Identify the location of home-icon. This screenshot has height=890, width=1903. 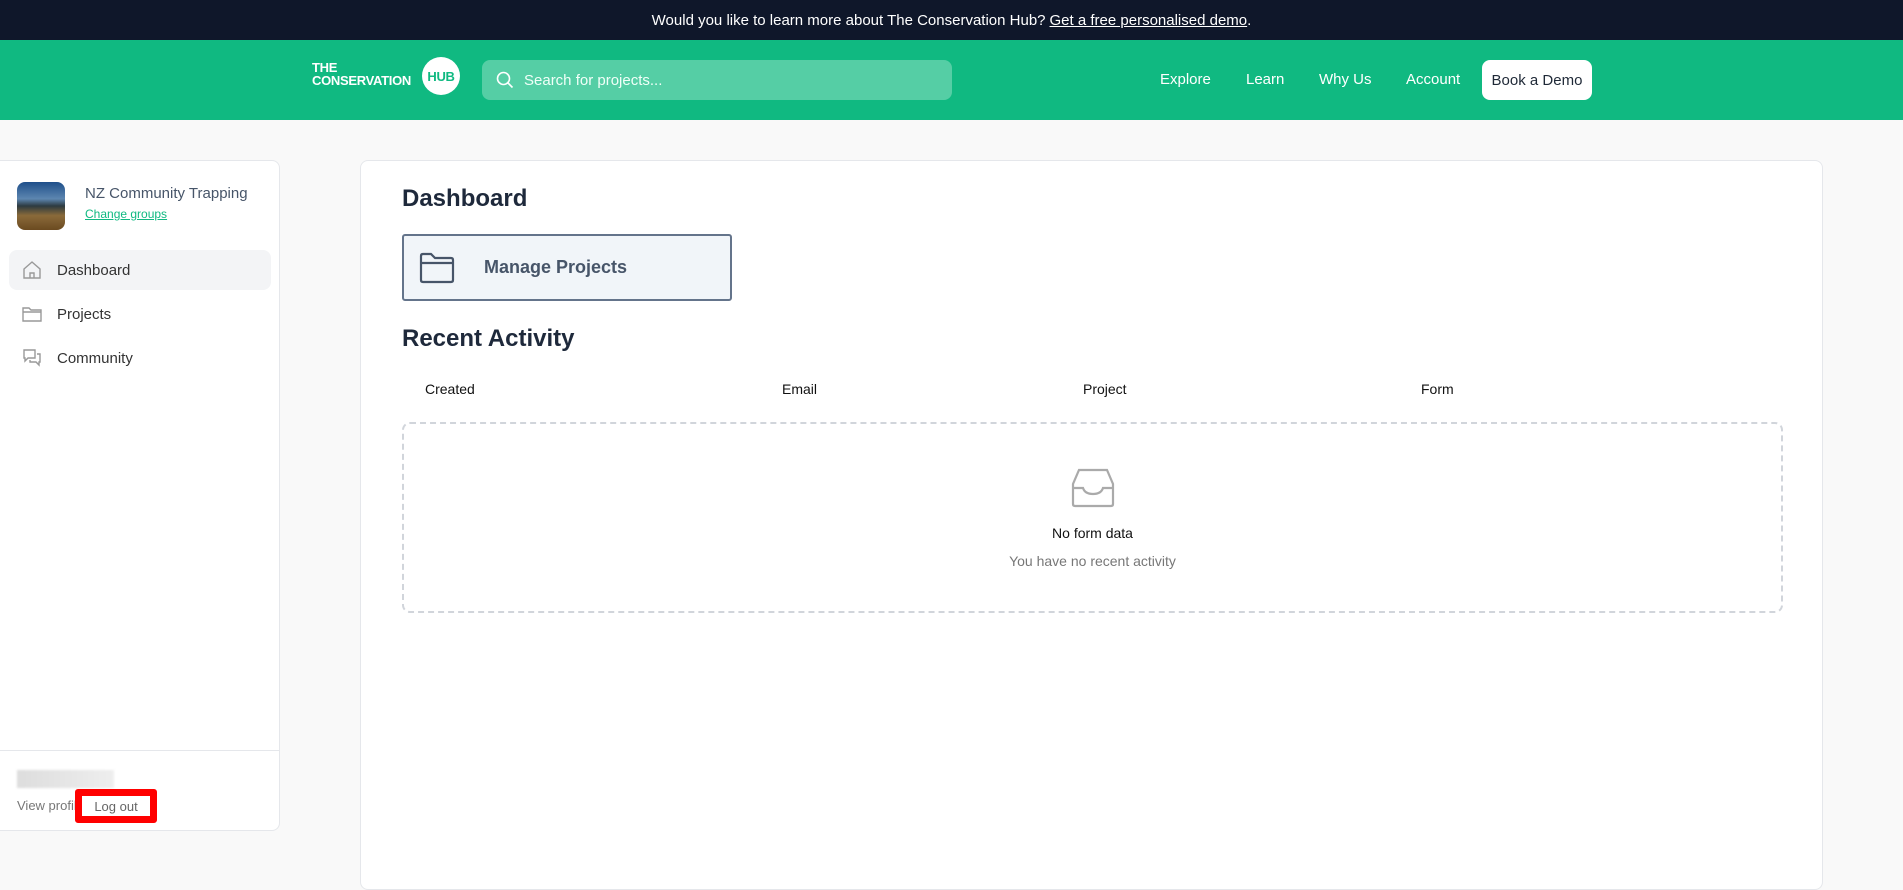
(32, 270).